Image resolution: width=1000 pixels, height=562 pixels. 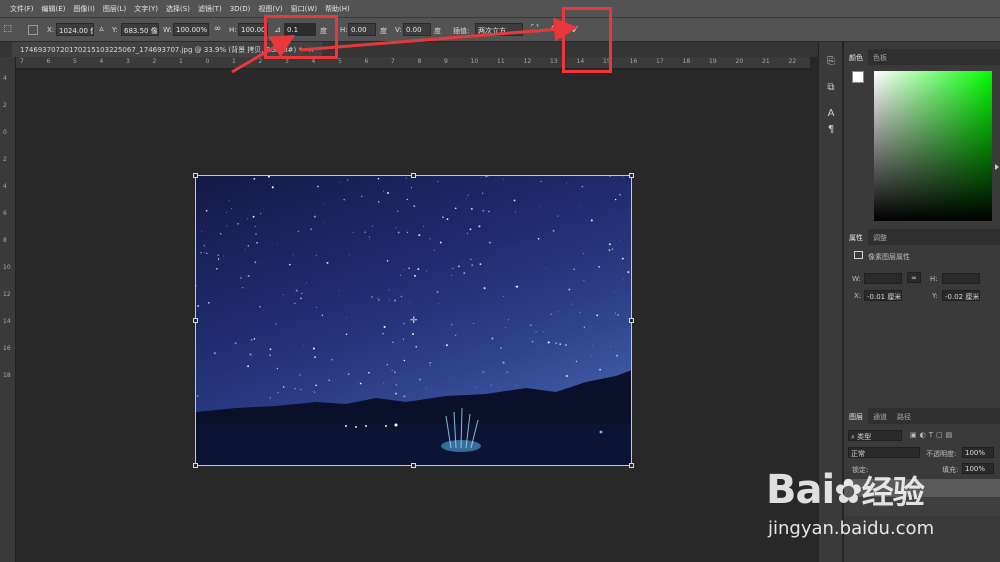 I want to click on ruler-tick-label: 2, so click(x=5, y=159).